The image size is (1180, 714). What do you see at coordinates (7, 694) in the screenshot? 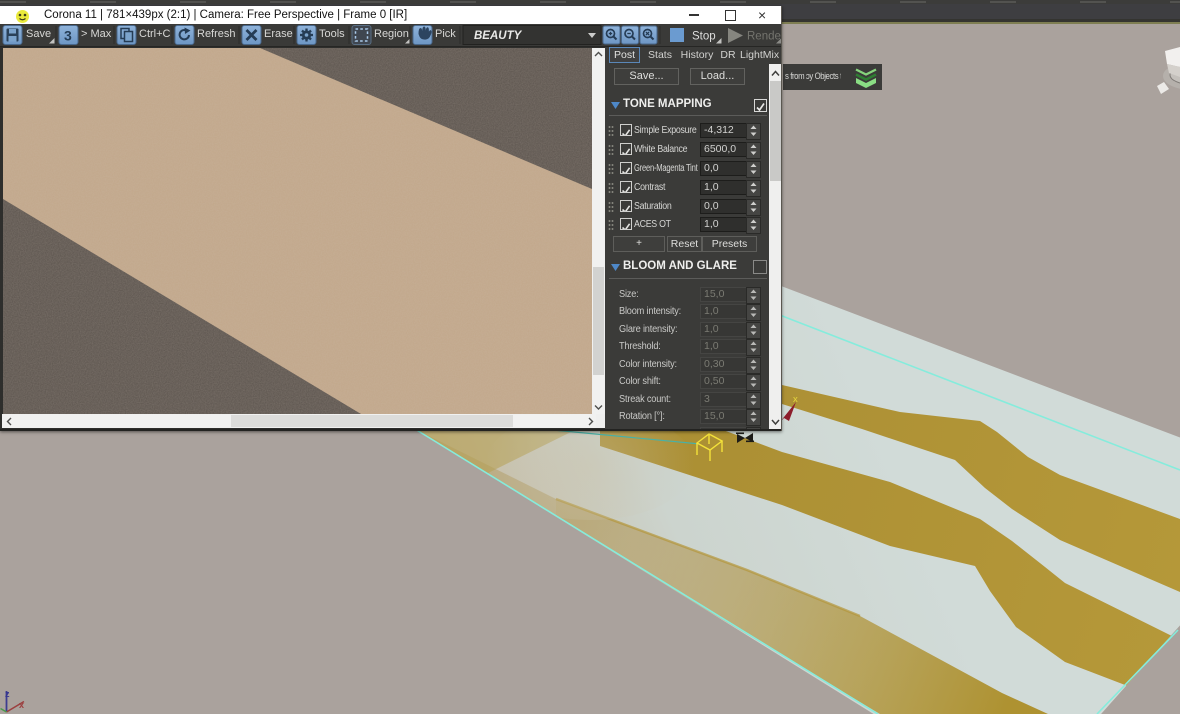
I see `svg-text: z` at bounding box center [7, 694].